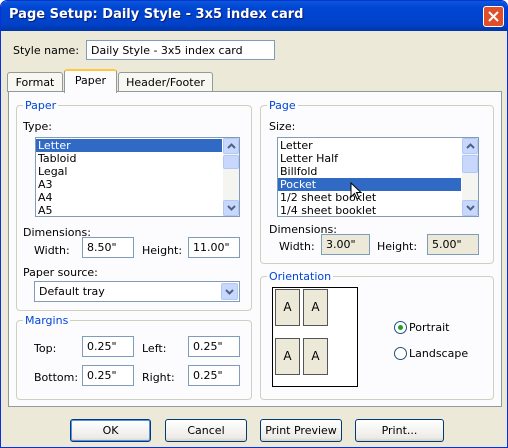 This screenshot has height=448, width=508. What do you see at coordinates (110, 430) in the screenshot?
I see `ok-button: OK` at bounding box center [110, 430].